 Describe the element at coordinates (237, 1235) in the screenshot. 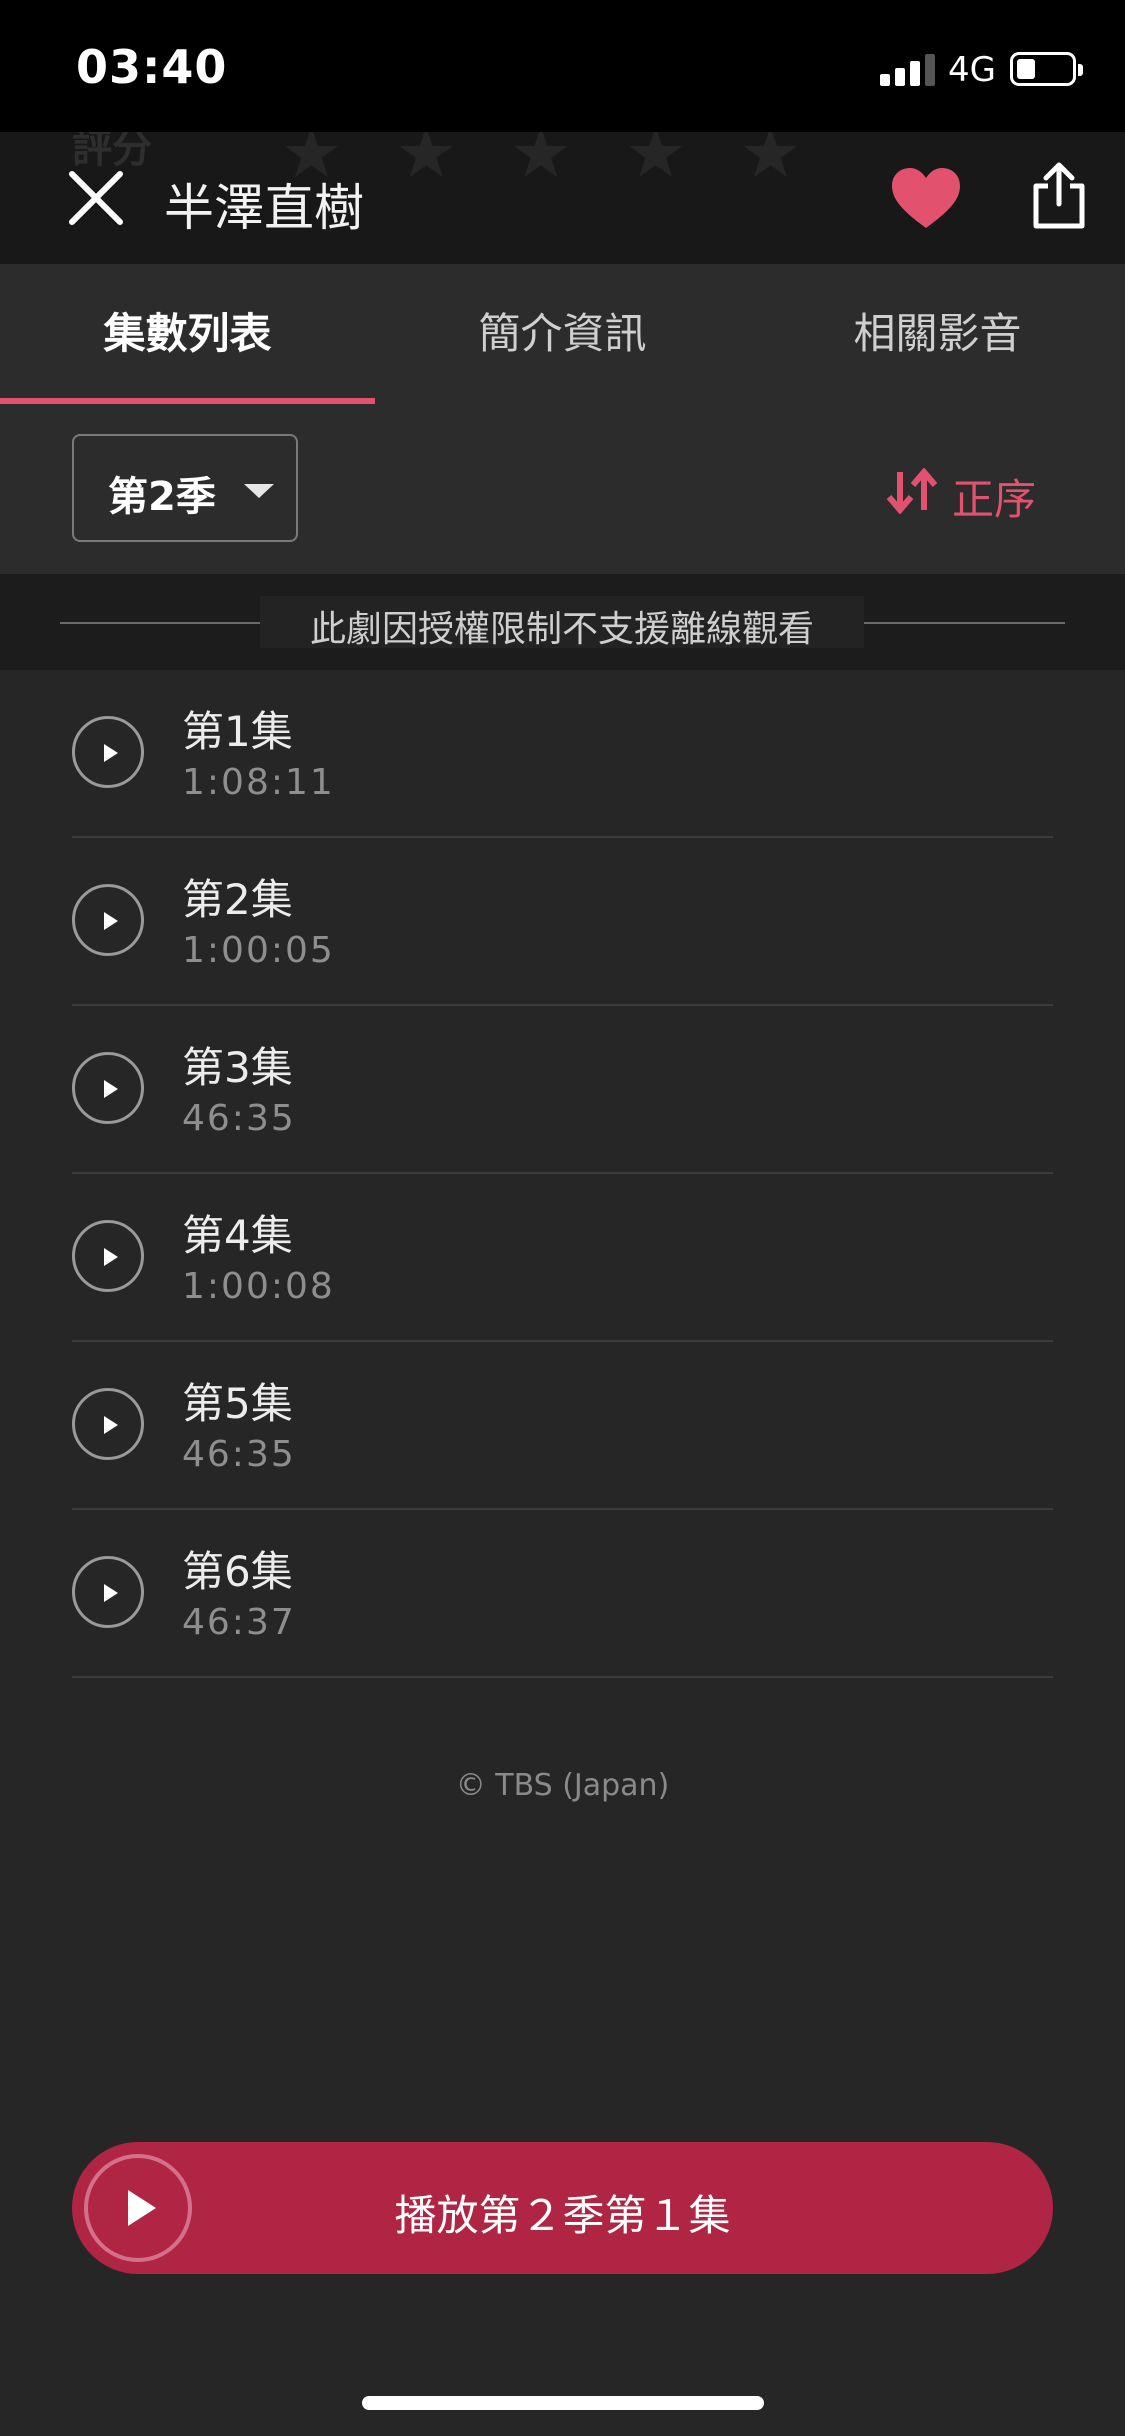

I see `episode-title: 第4集` at that location.